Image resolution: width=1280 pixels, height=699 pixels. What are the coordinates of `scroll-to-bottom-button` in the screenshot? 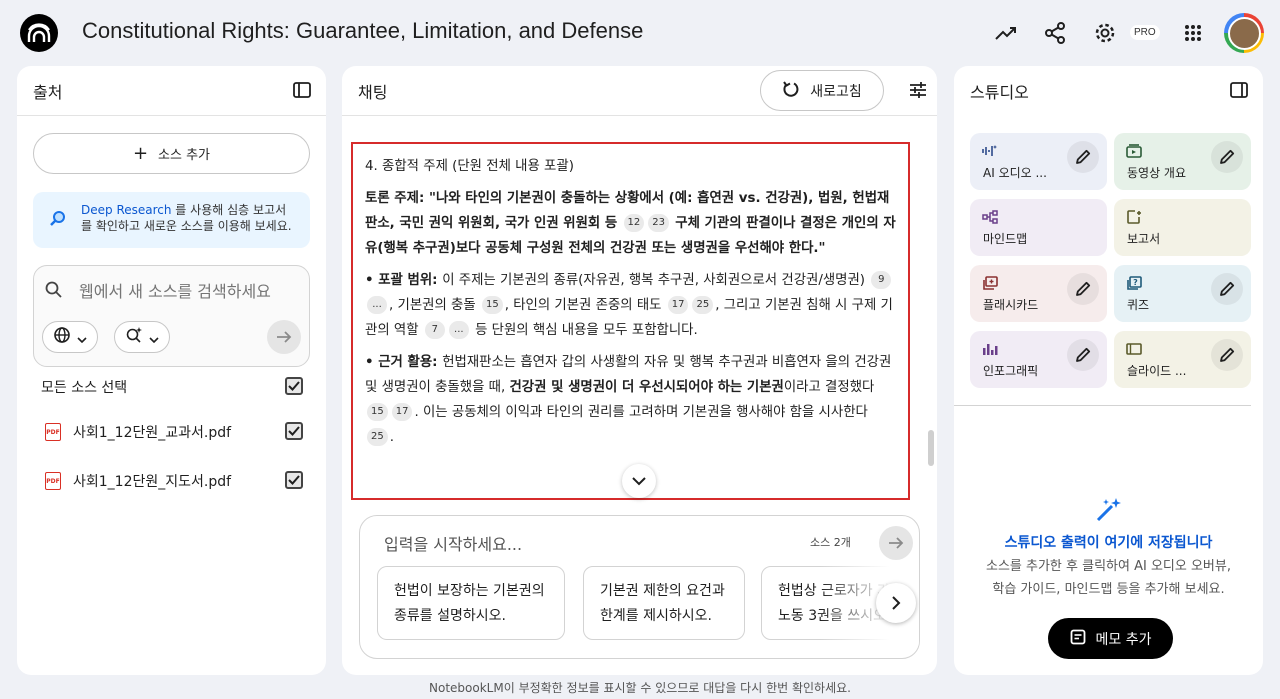 It's located at (639, 481).